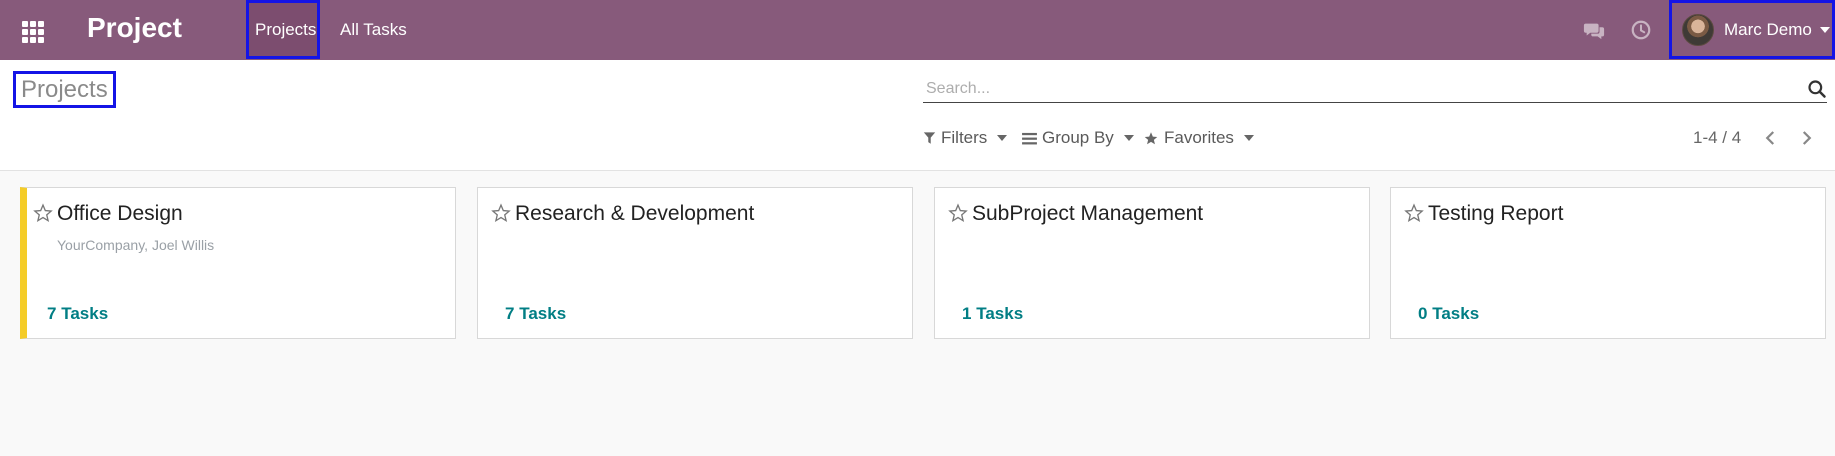 The width and height of the screenshot is (1835, 456). Describe the element at coordinates (1495, 214) in the screenshot. I see `project-name: Testing Report` at that location.